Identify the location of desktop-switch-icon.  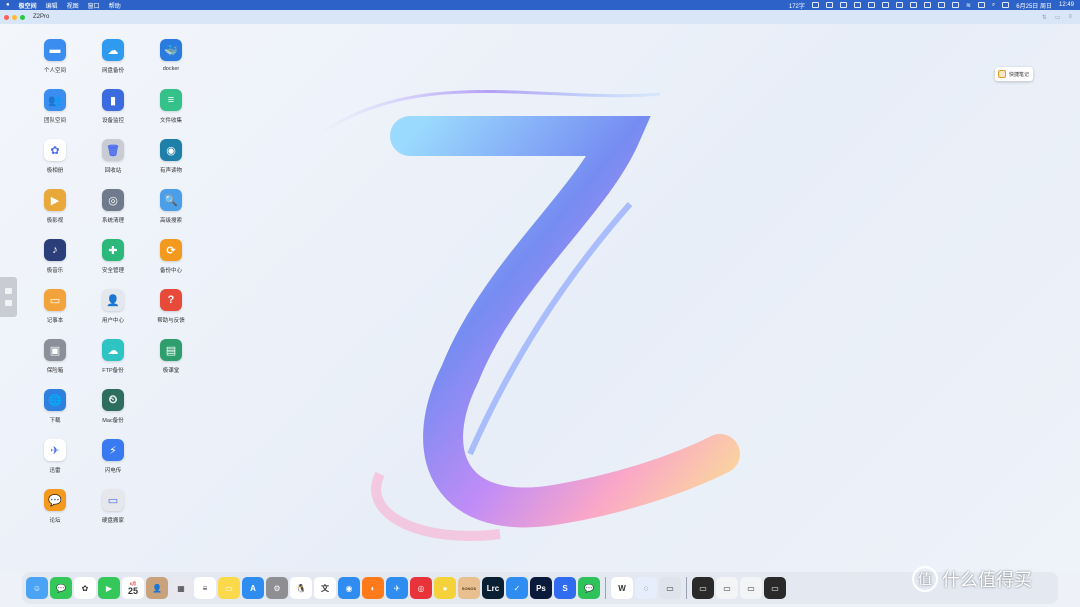
(8, 291).